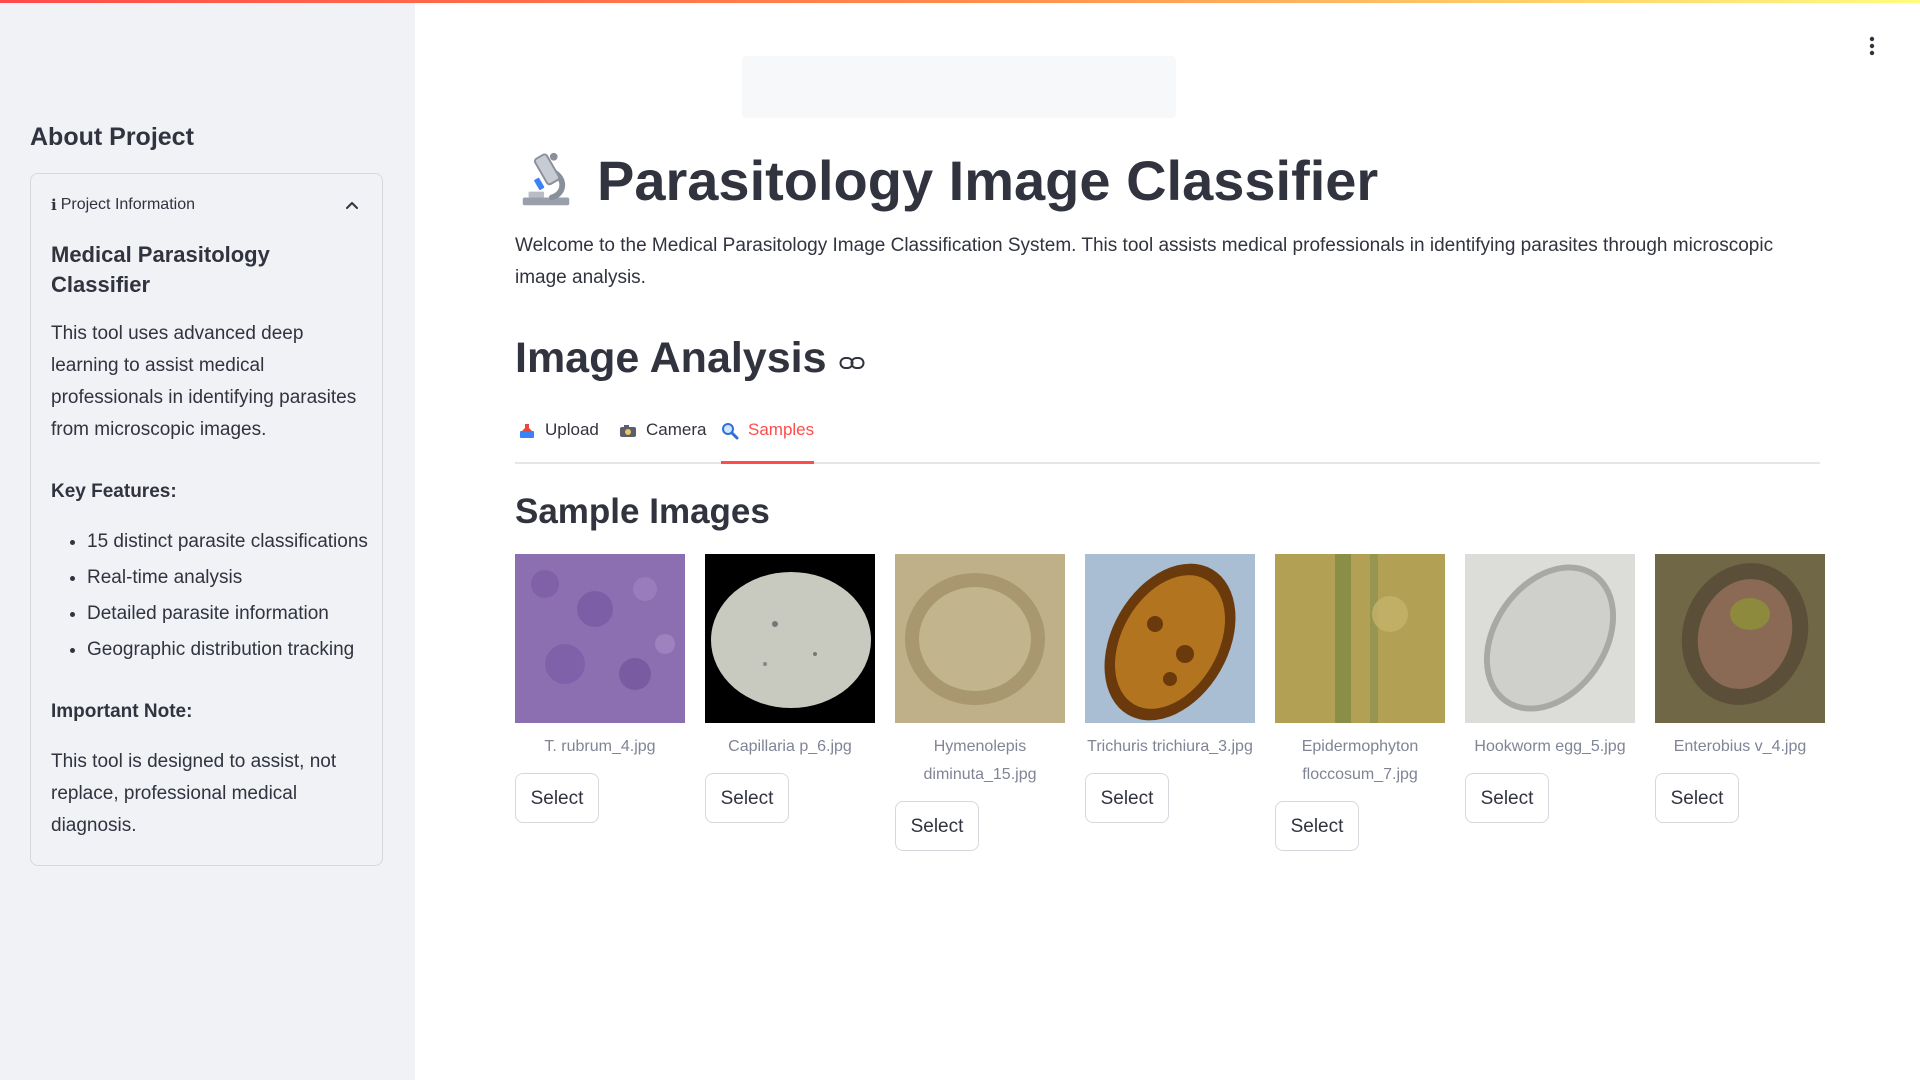  I want to click on sample-card: Epidermophyton floccosum_7.jpg Select, so click(1360, 702).